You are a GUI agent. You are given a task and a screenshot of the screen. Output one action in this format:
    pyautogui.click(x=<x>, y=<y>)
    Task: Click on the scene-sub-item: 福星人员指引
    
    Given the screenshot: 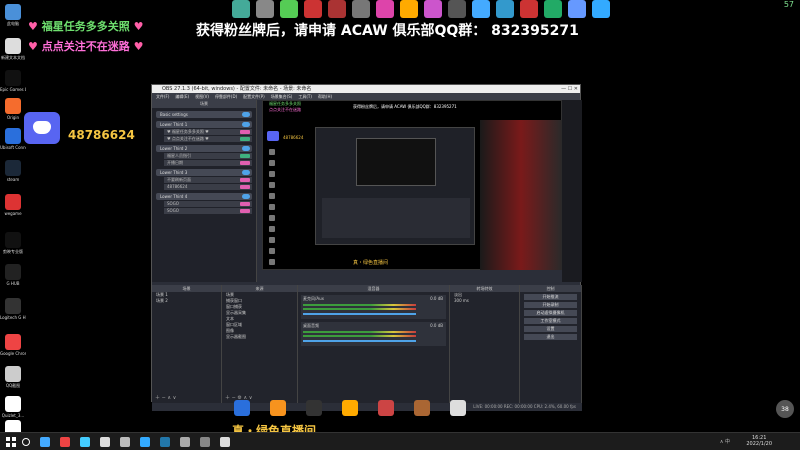 What is the action you would take?
    pyautogui.click(x=208, y=156)
    